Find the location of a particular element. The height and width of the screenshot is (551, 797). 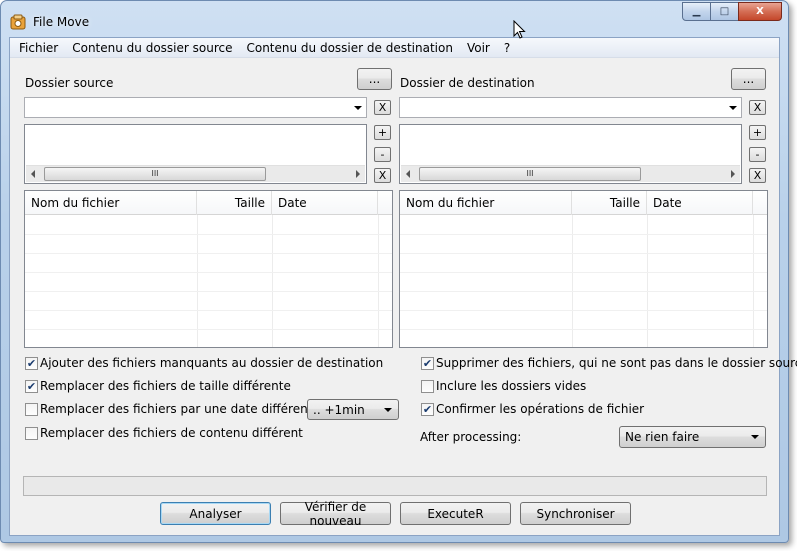

destination-files-table: Nom du fichier Taille Date is located at coordinates (583, 269).